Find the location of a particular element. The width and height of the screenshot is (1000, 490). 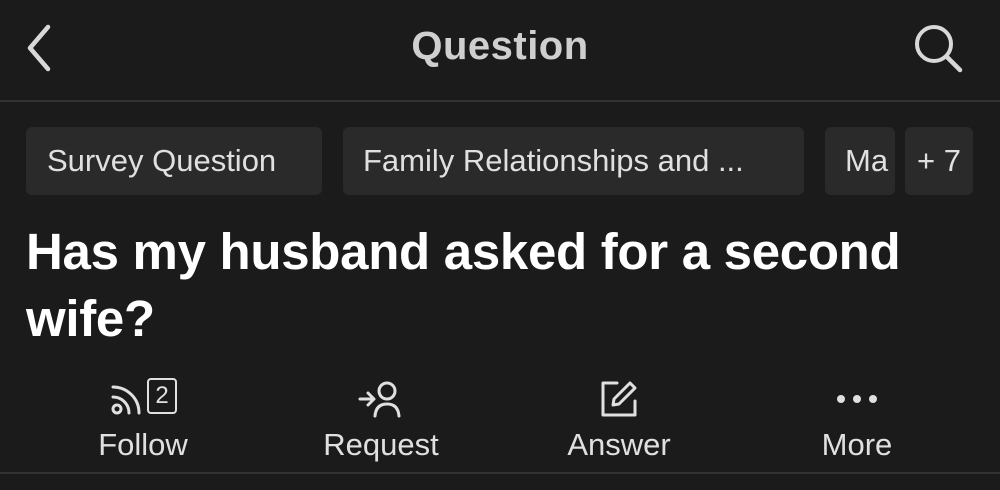

follow-label: Follow is located at coordinates (143, 444).